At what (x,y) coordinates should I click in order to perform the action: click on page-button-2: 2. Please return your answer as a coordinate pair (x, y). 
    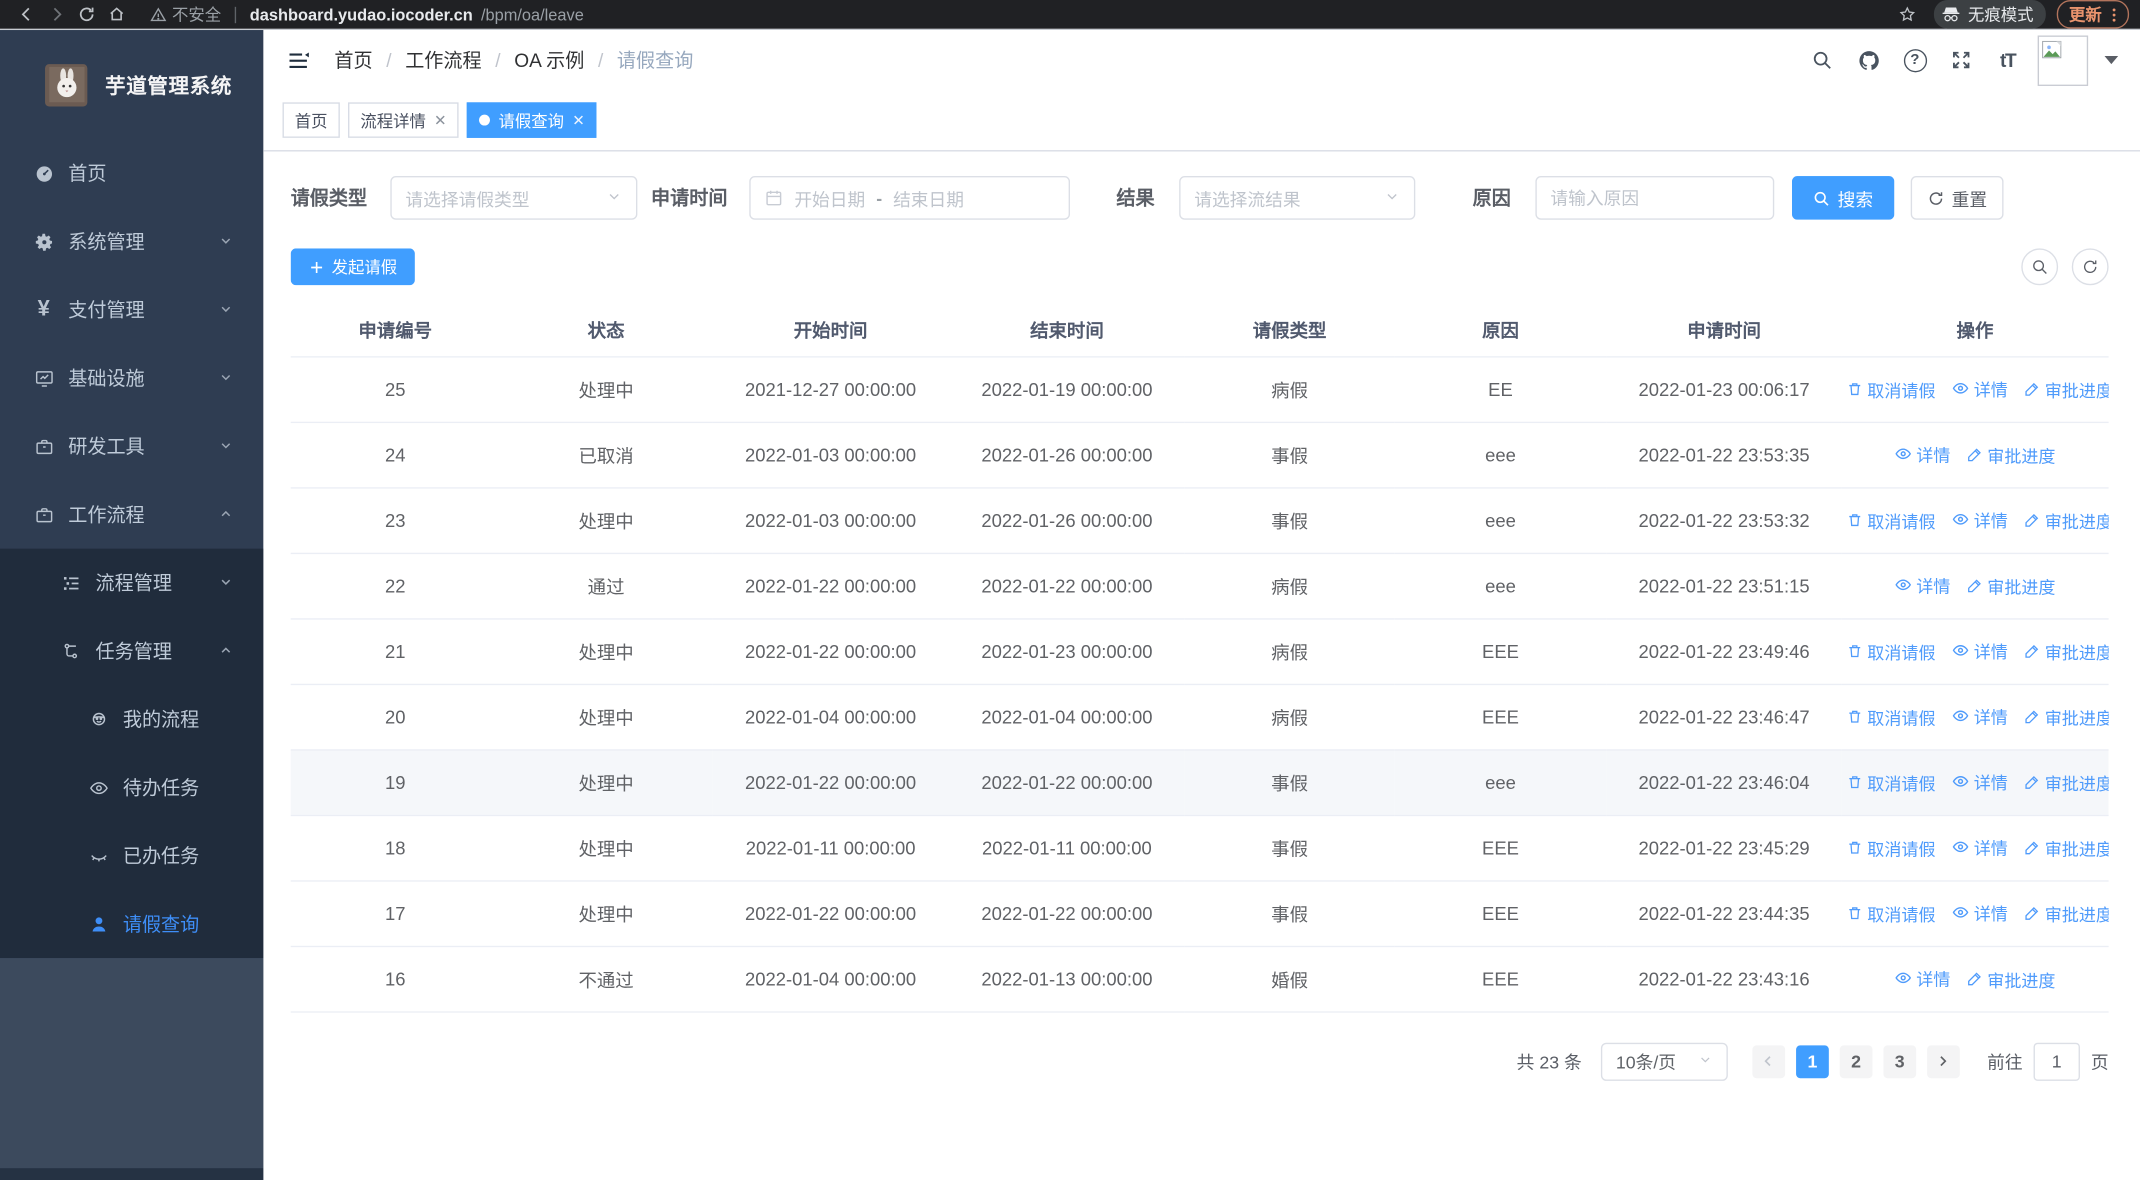
    Looking at the image, I should click on (1856, 1061).